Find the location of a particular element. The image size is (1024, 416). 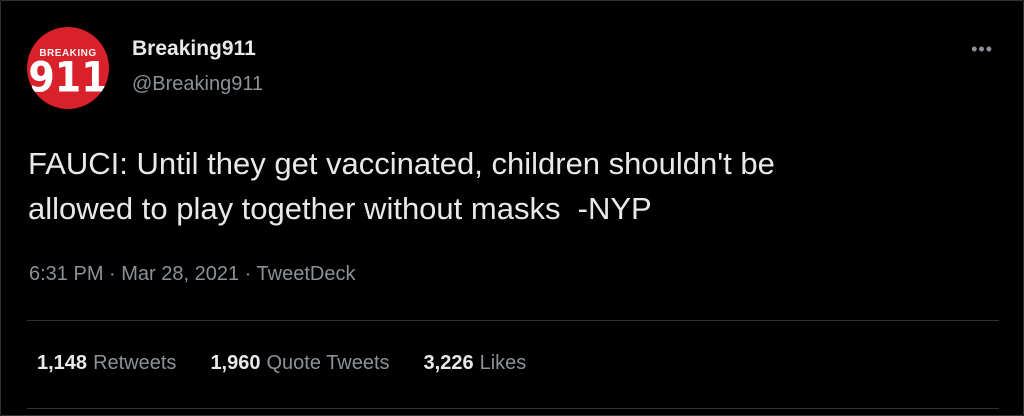

likes-count: 3,226 is located at coordinates (448, 363).